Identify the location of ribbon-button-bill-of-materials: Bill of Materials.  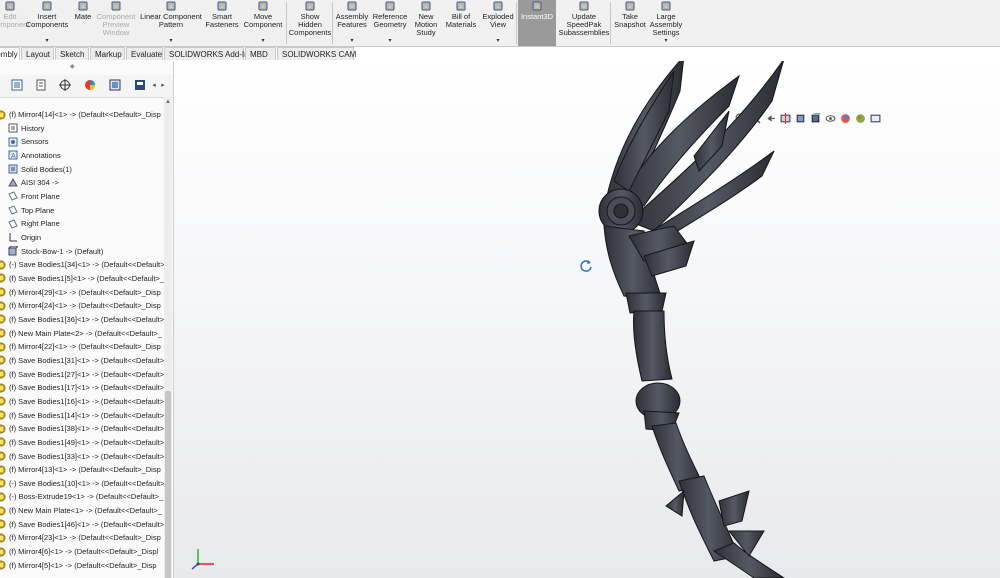
(461, 23).